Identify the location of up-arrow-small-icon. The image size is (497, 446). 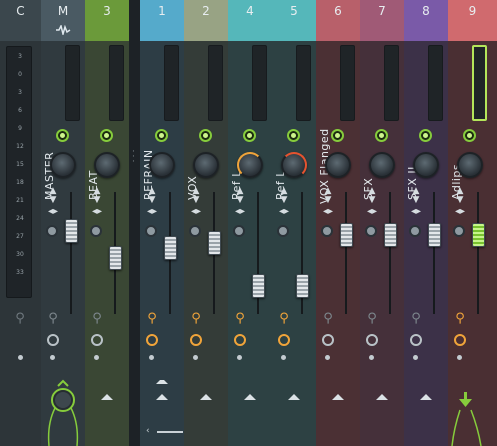
(162, 382).